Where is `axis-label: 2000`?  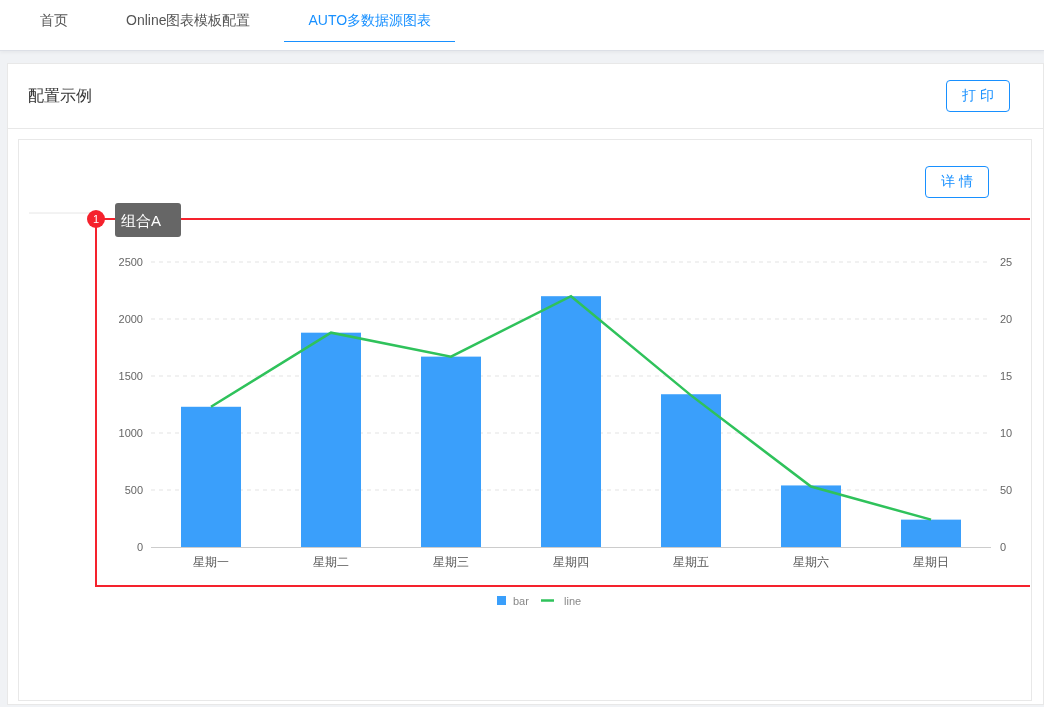 axis-label: 2000 is located at coordinates (130, 319).